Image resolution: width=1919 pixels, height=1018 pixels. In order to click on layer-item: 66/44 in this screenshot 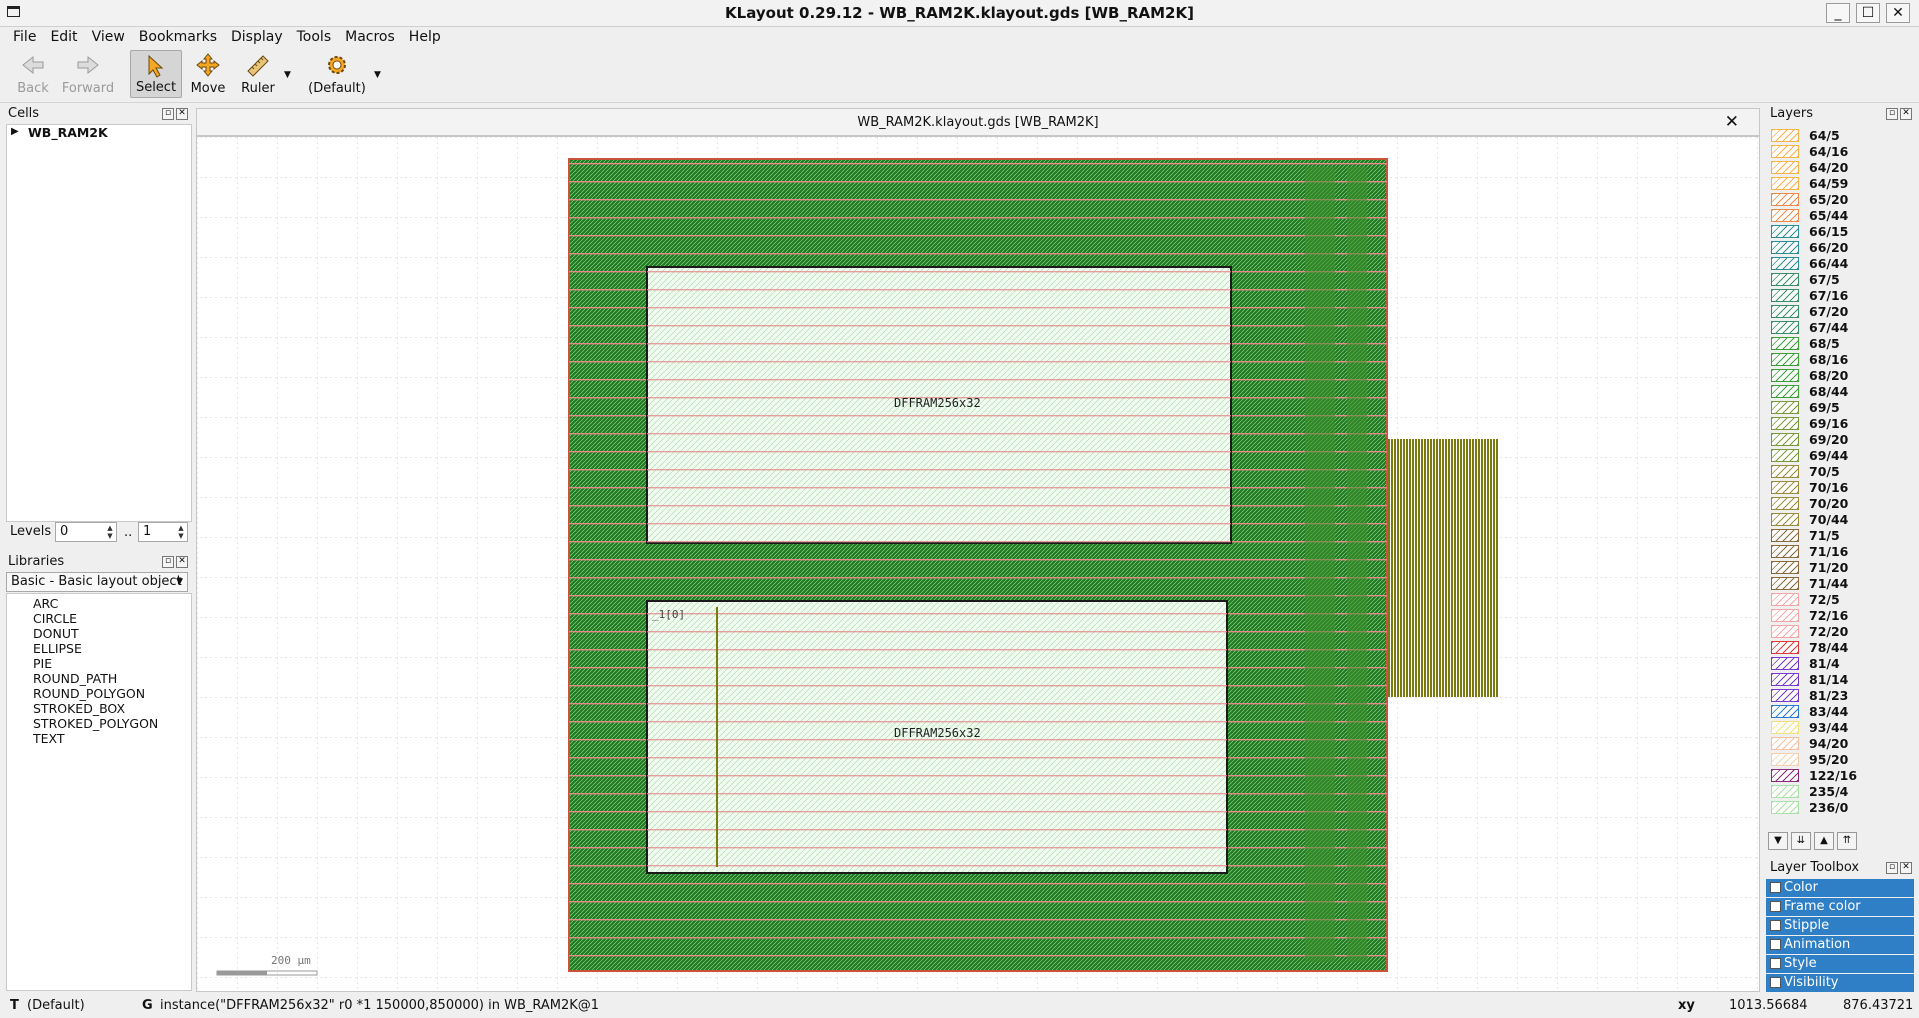, I will do `click(1841, 264)`.